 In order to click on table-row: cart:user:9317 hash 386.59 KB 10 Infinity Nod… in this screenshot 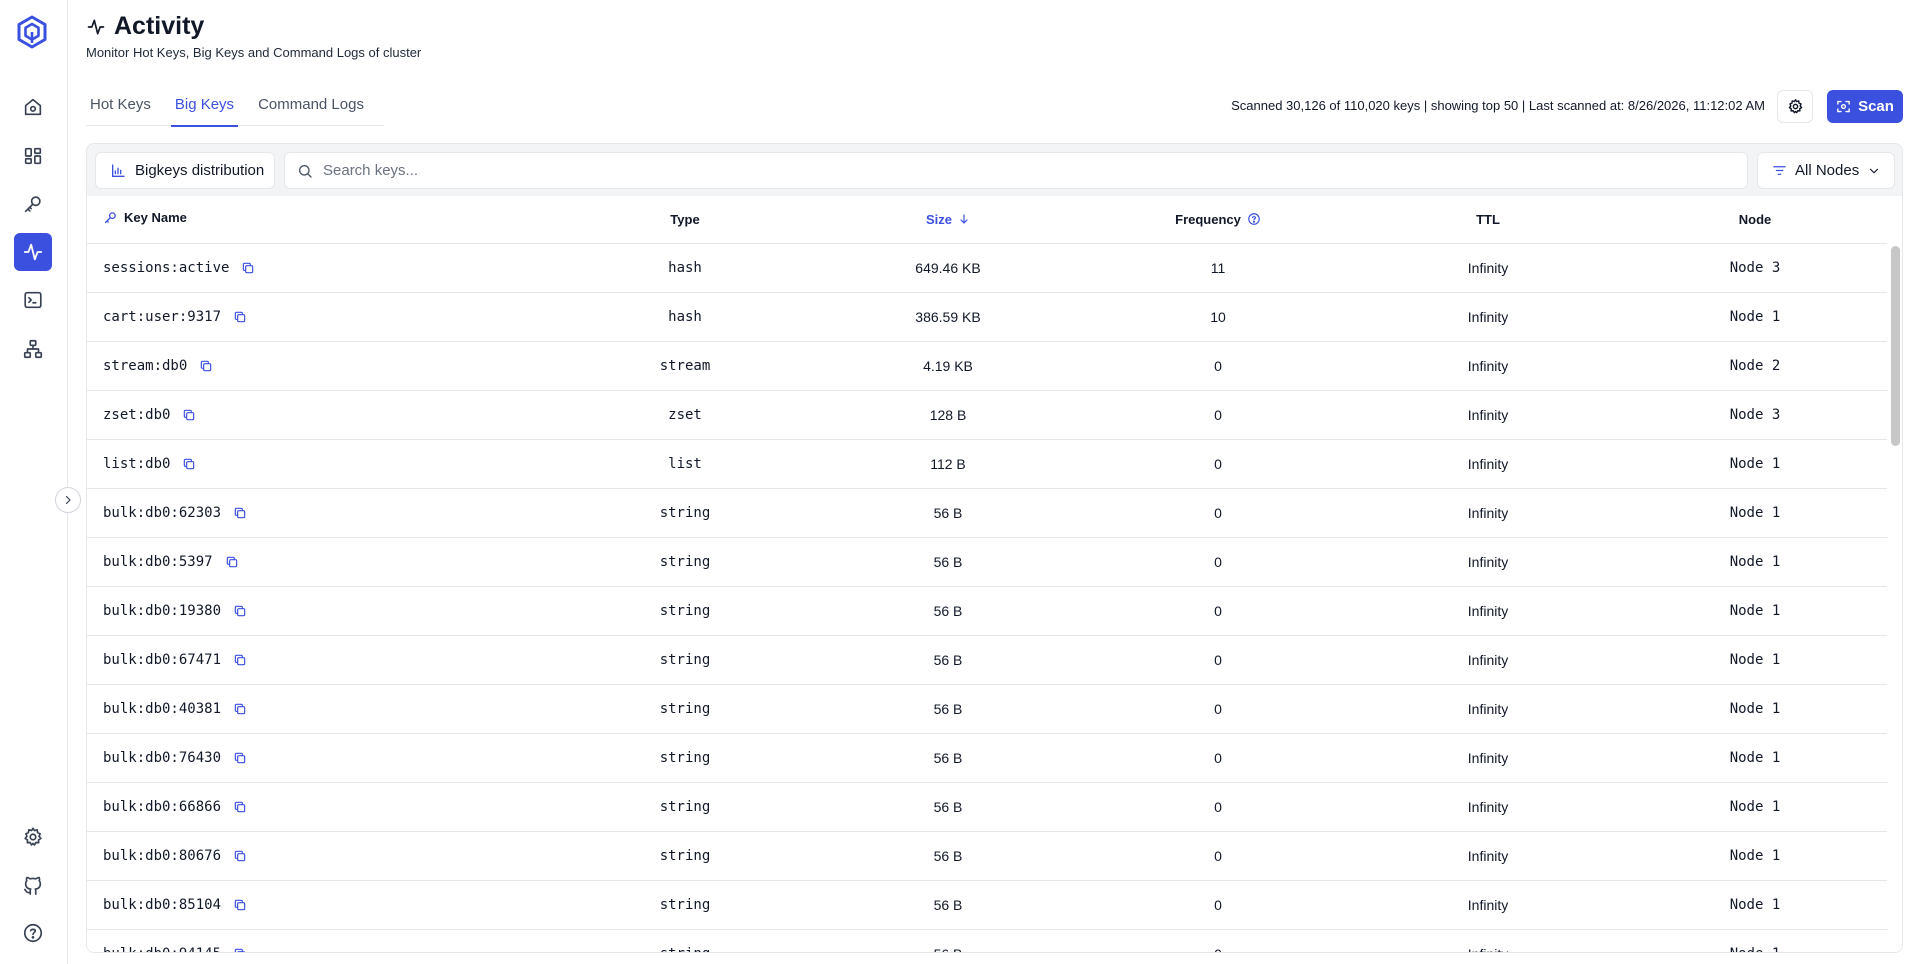, I will do `click(987, 316)`.